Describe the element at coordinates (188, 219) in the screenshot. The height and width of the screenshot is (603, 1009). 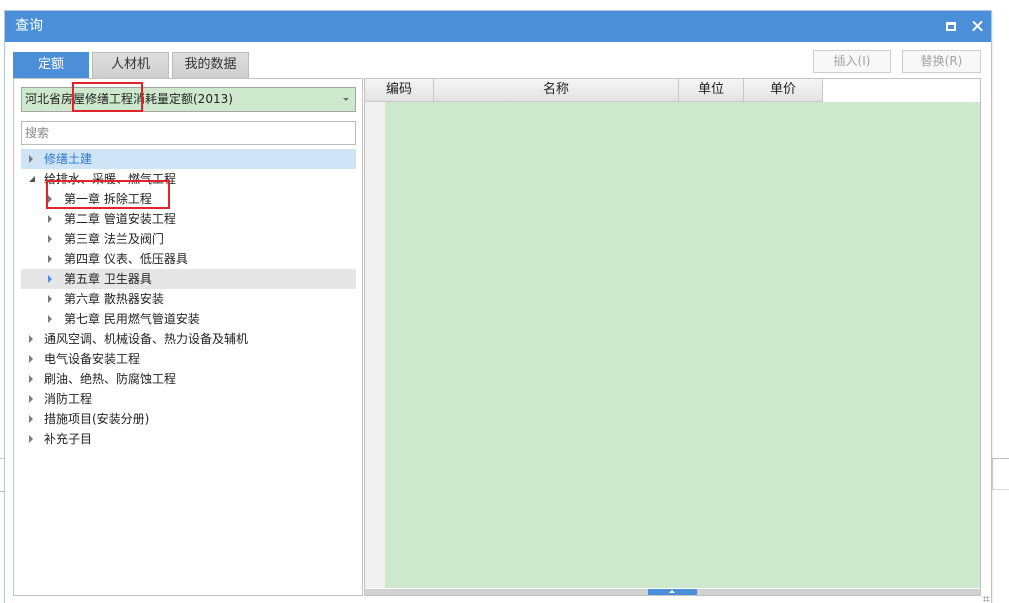
I see `tree-item-ch2-pipe-installation: 第二章 管道安装工程` at that location.